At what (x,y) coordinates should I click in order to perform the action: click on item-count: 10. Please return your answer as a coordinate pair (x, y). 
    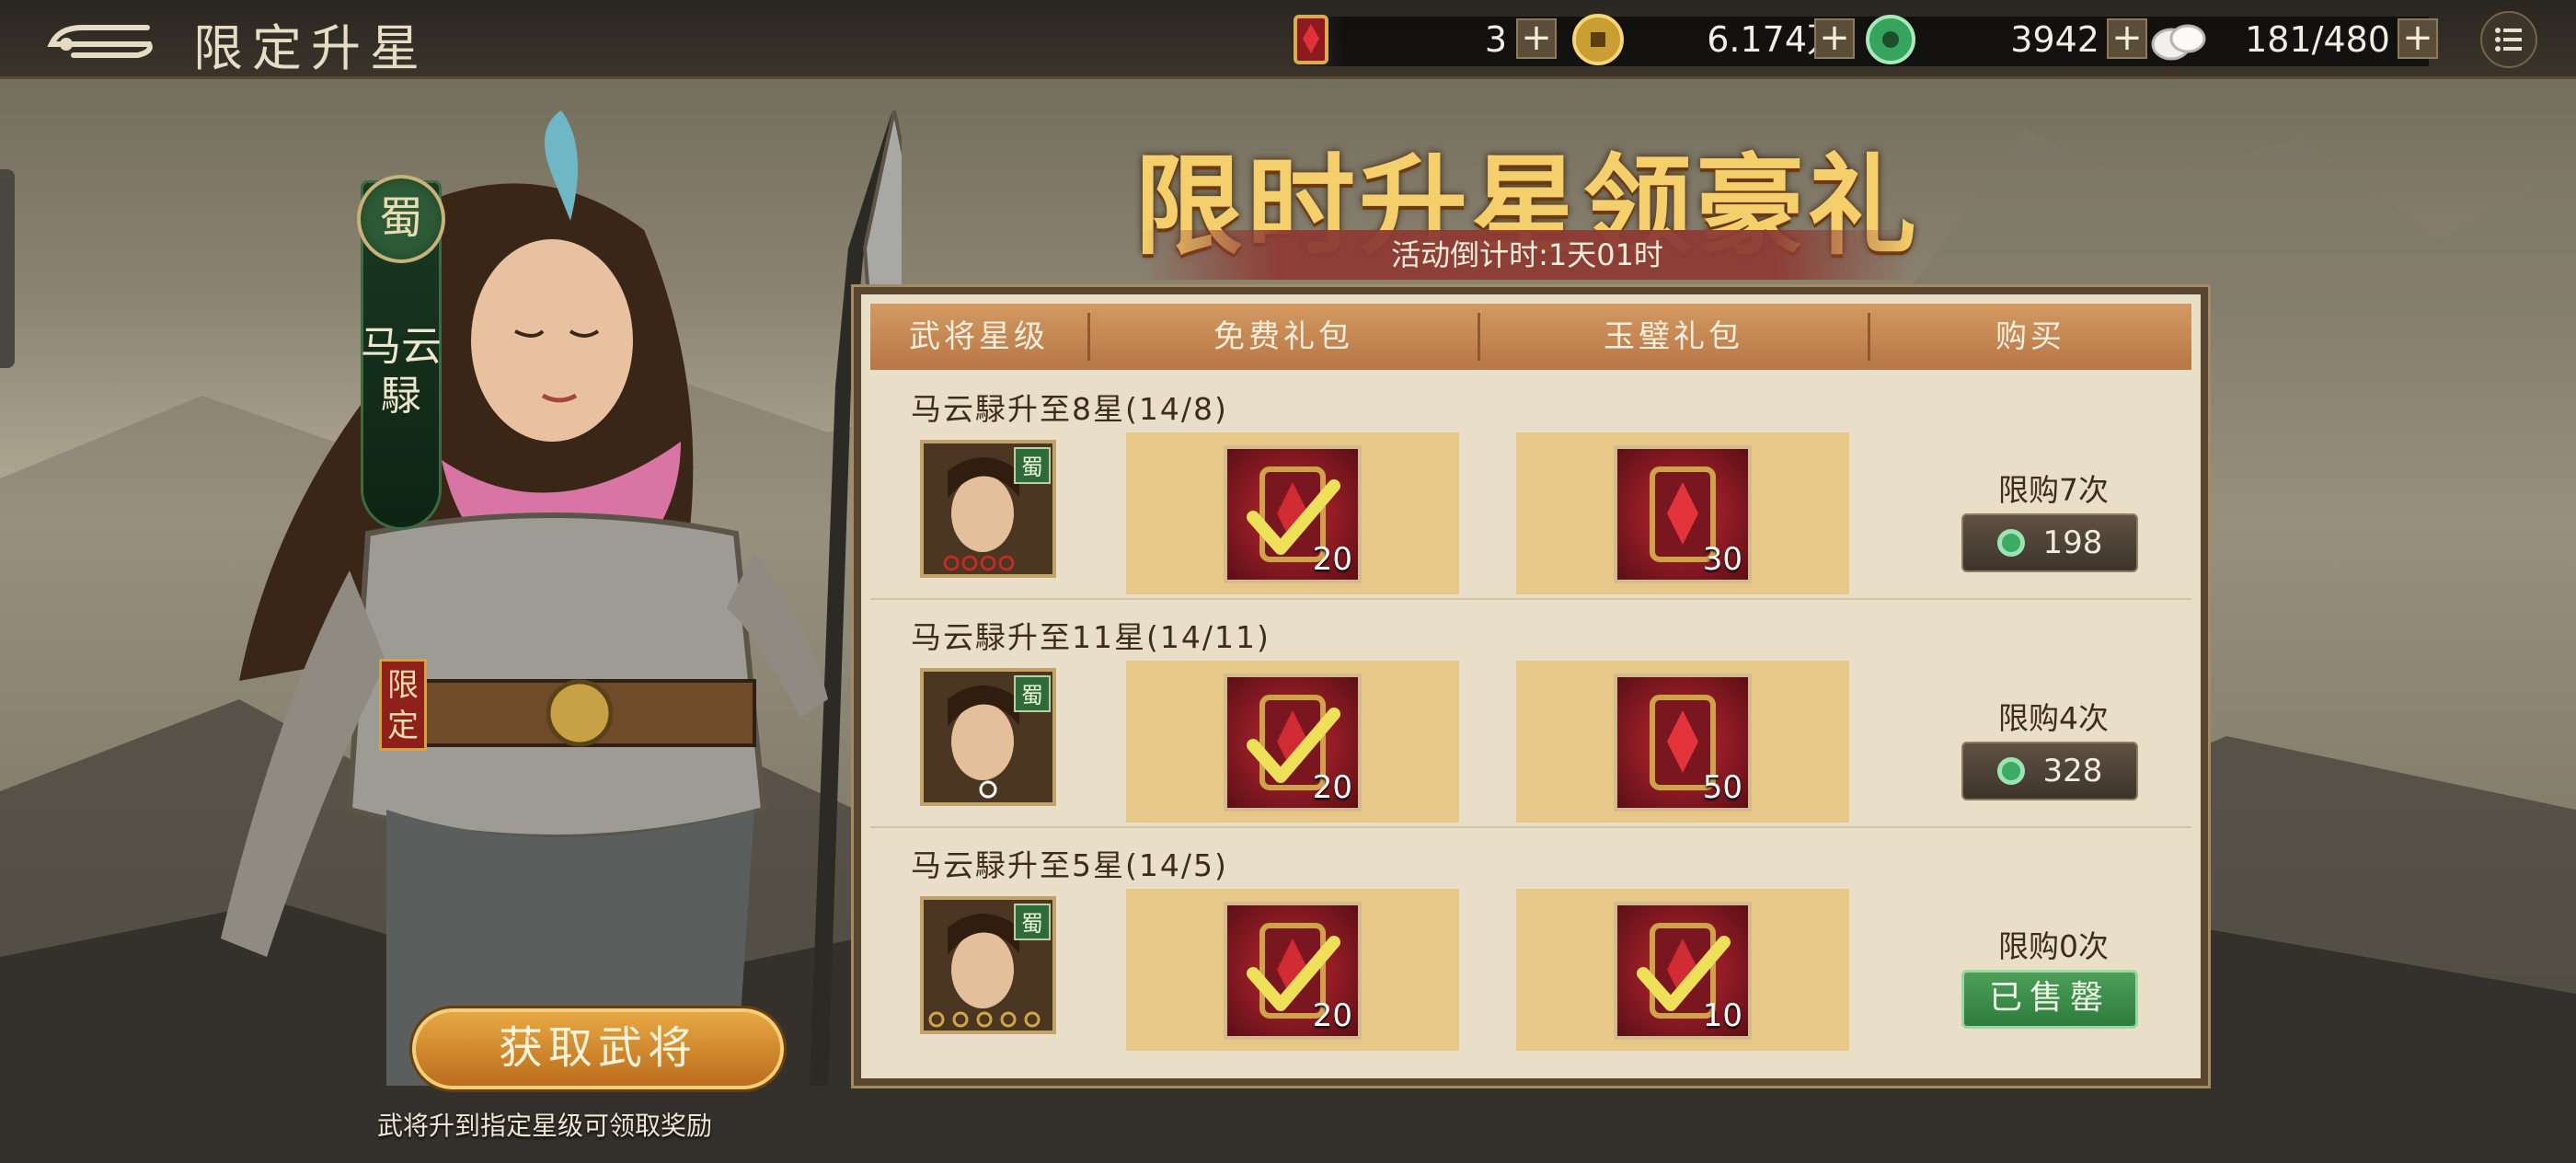
    Looking at the image, I should click on (1722, 1016).